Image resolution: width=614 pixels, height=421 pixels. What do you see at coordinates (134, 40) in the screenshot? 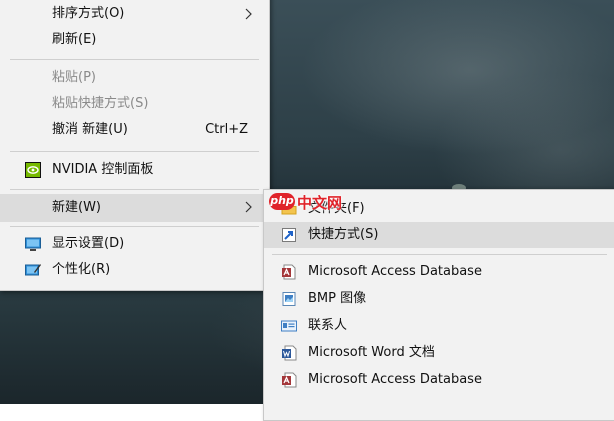
I see `menu-item-refresh: 刷新(E)` at bounding box center [134, 40].